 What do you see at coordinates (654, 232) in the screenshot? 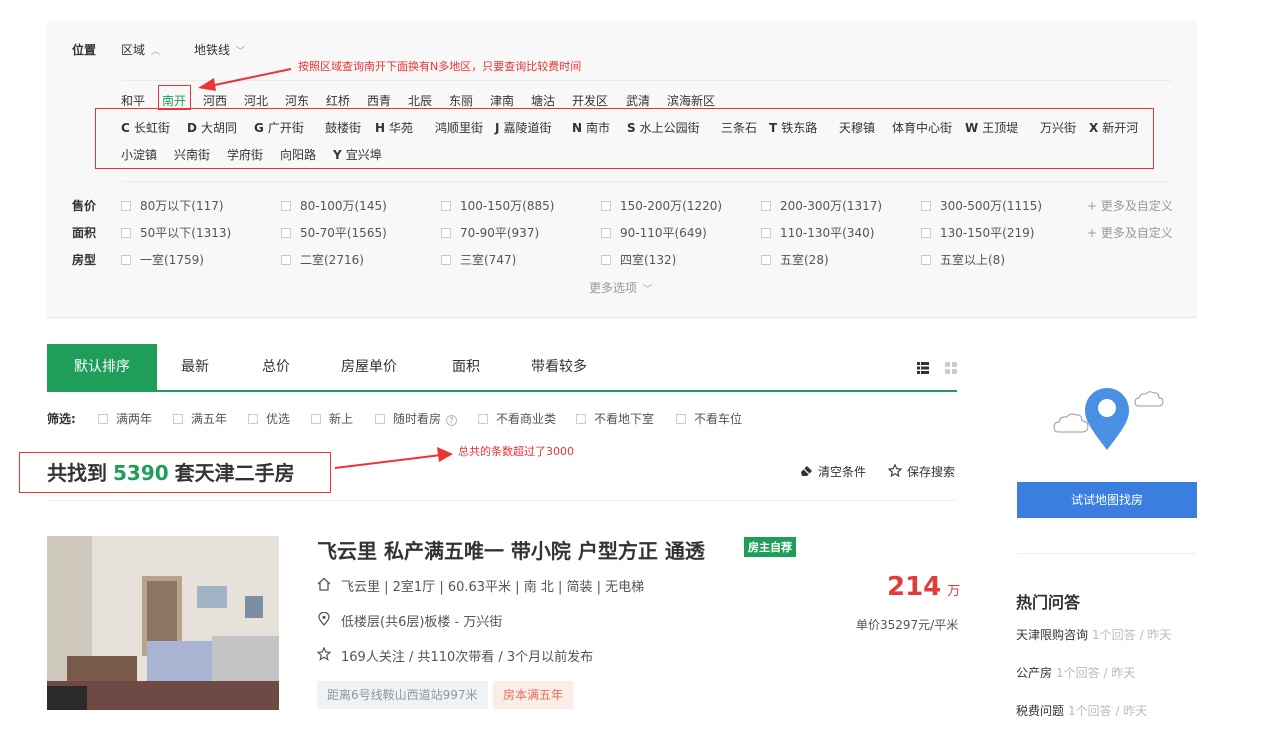
I see `area-option: 90-110平(649)` at bounding box center [654, 232].